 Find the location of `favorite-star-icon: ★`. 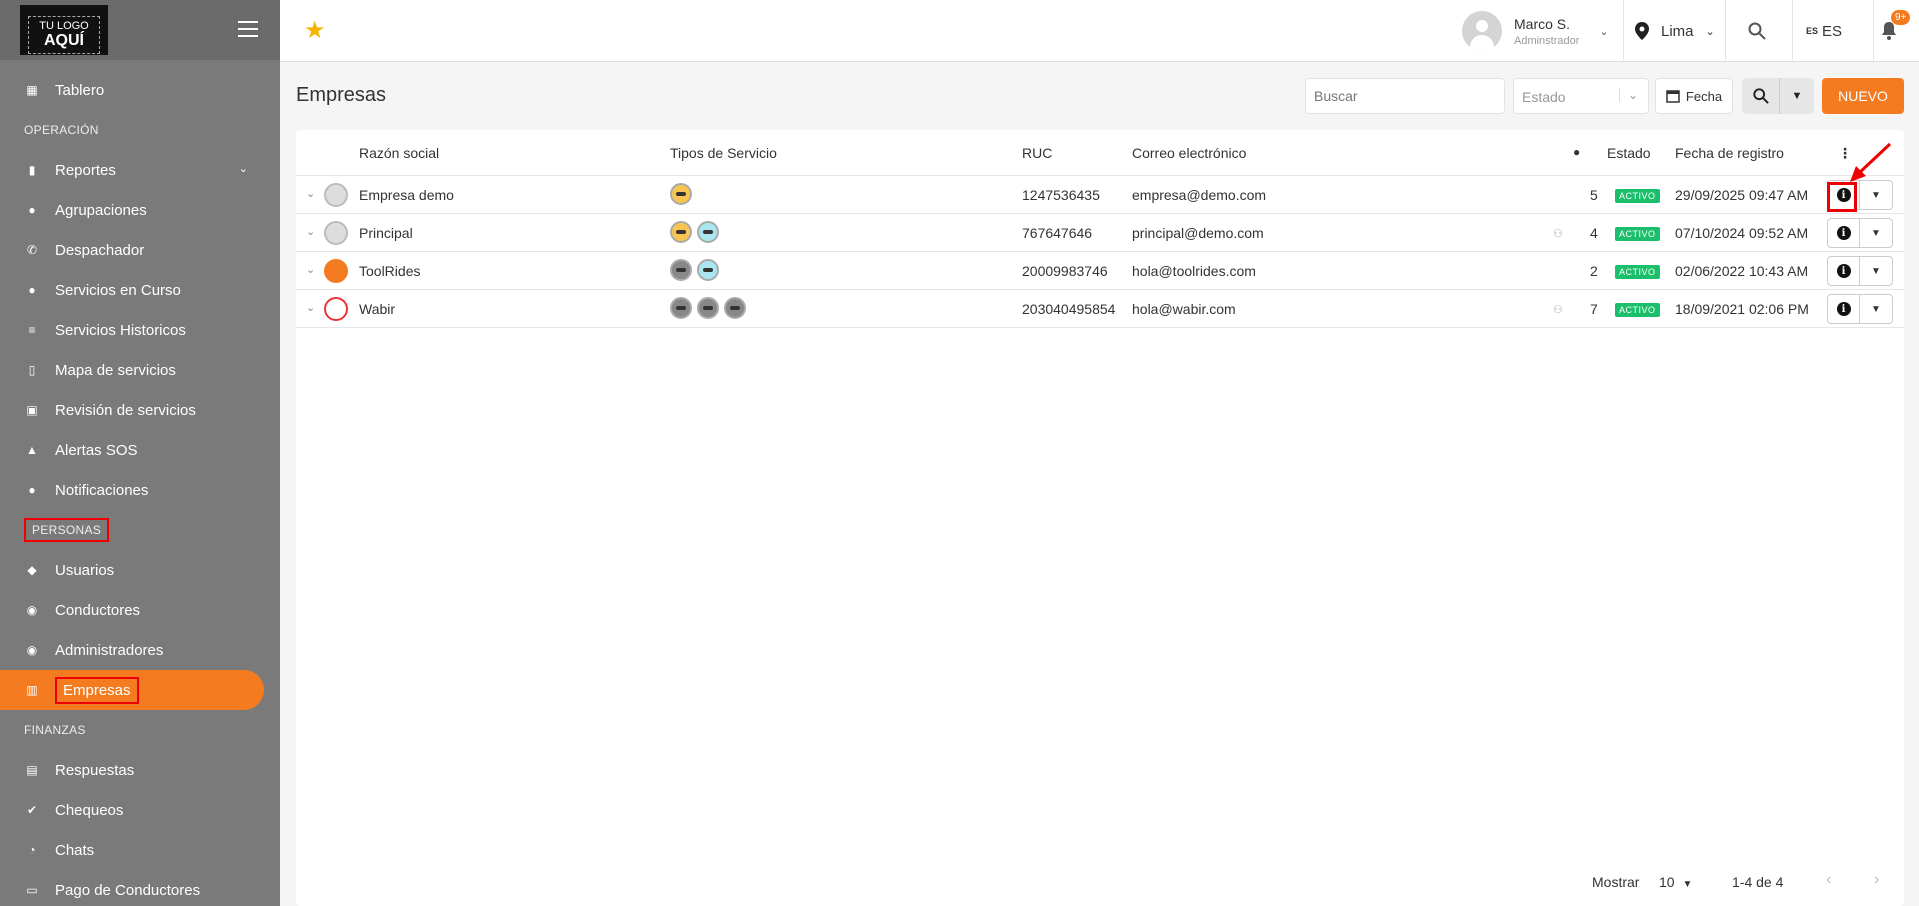

favorite-star-icon: ★ is located at coordinates (315, 30).